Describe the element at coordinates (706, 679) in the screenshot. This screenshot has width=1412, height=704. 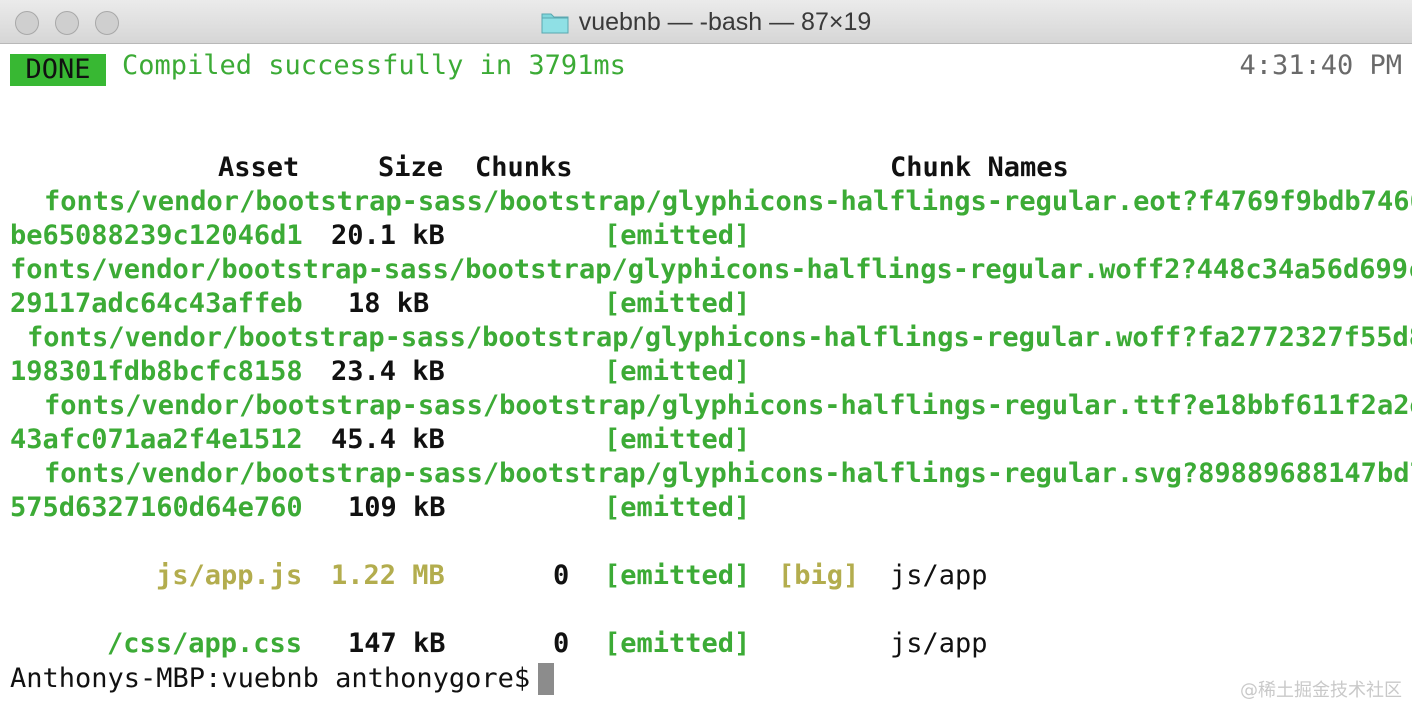
I see `shell-prompt-line: Anthonys-MBP:vuebnb anthonygore$` at that location.